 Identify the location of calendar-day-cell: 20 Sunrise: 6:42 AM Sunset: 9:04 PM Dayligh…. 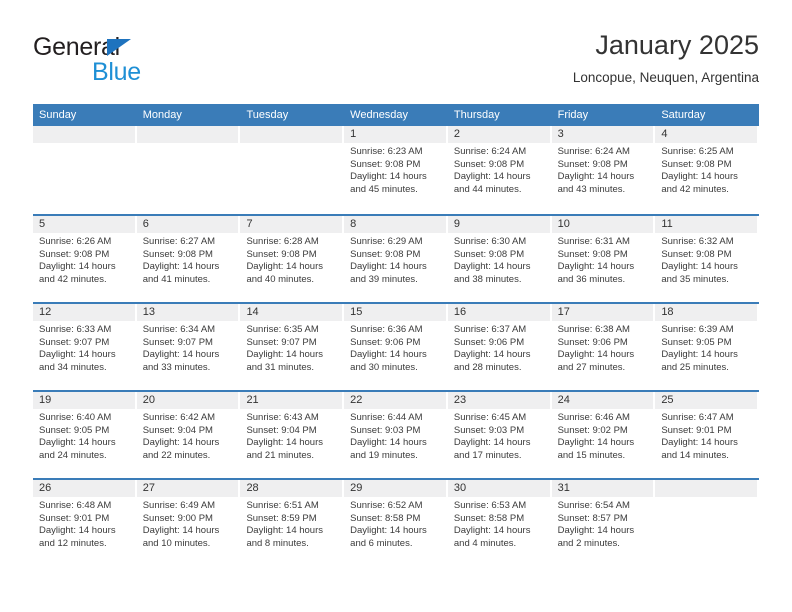
(188, 435).